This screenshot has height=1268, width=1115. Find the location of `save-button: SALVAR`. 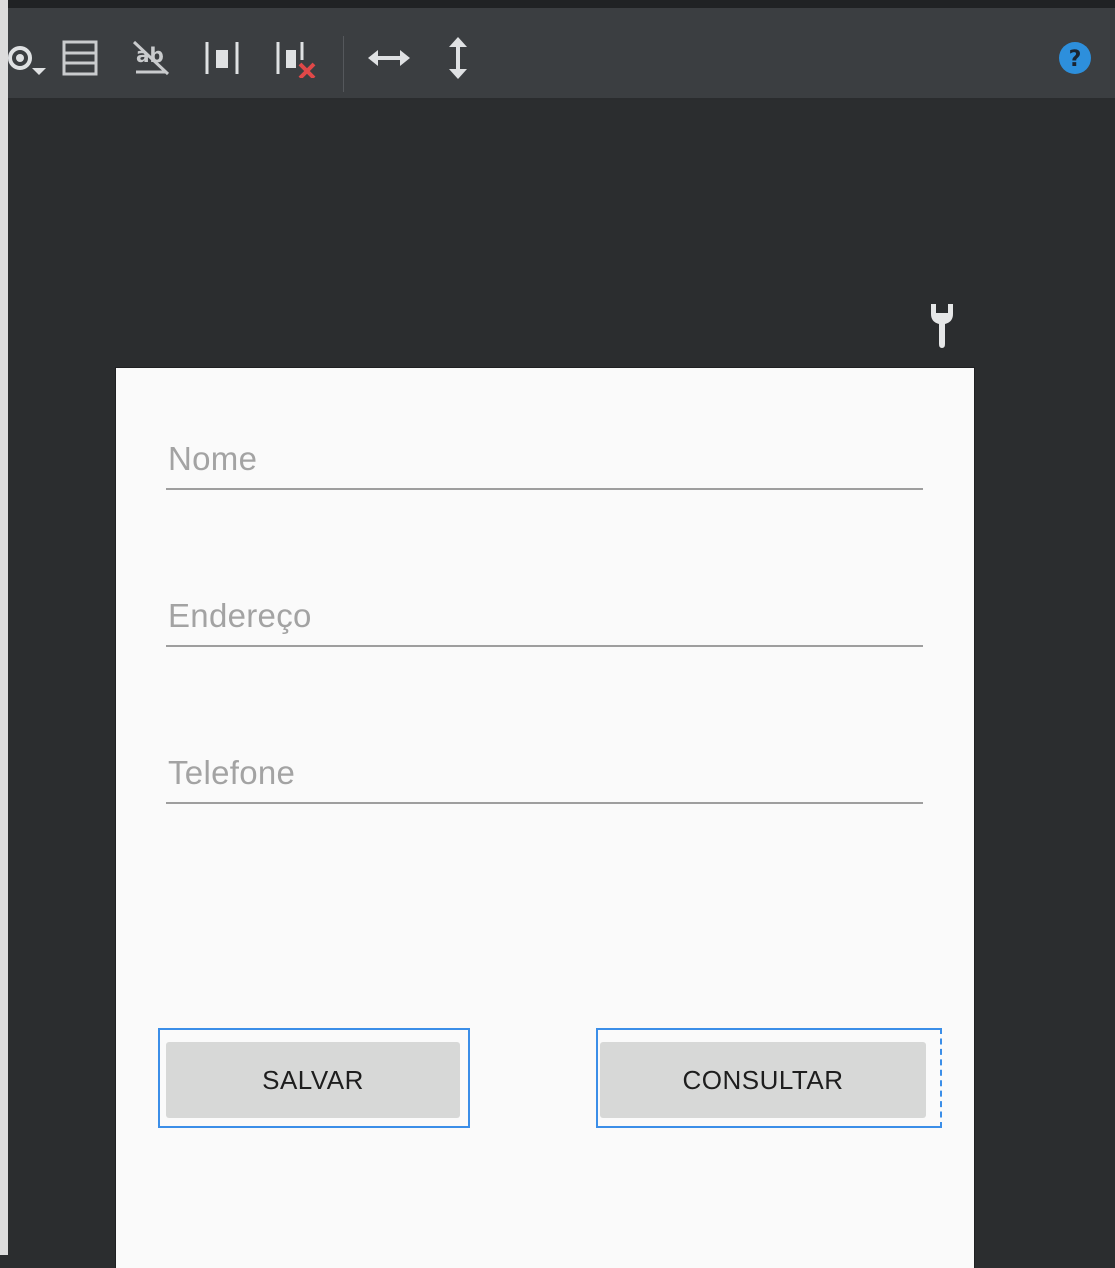

save-button: SALVAR is located at coordinates (313, 1080).